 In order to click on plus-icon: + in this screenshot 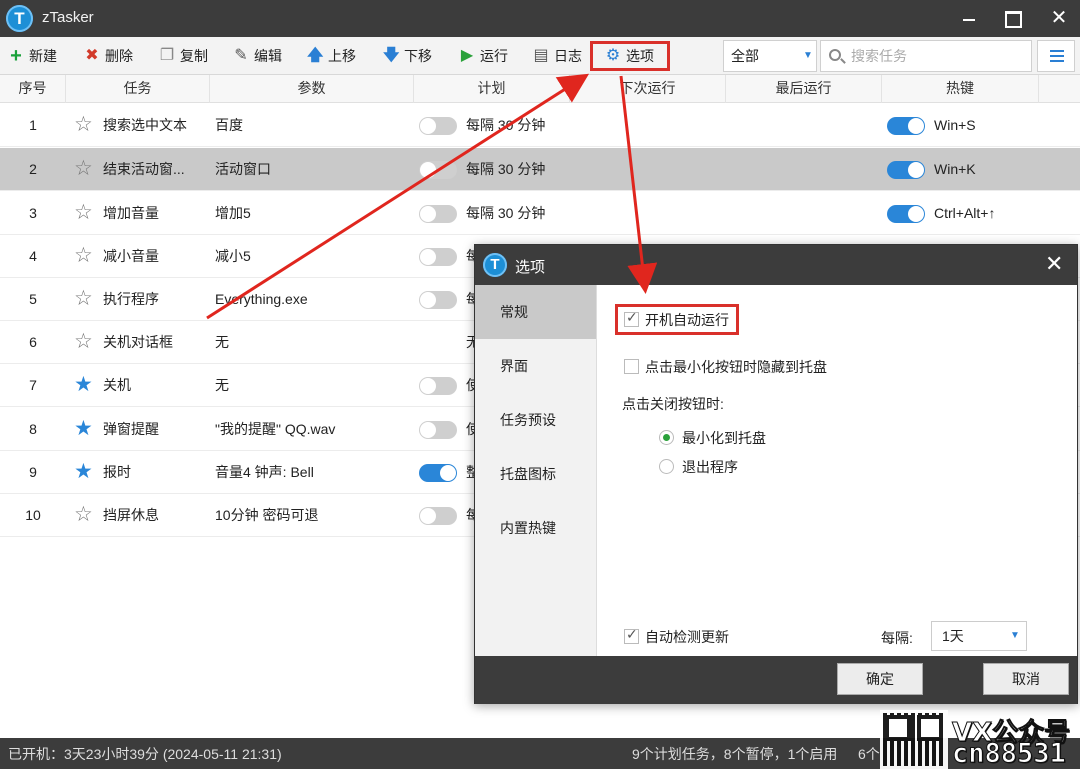, I will do `click(16, 56)`.